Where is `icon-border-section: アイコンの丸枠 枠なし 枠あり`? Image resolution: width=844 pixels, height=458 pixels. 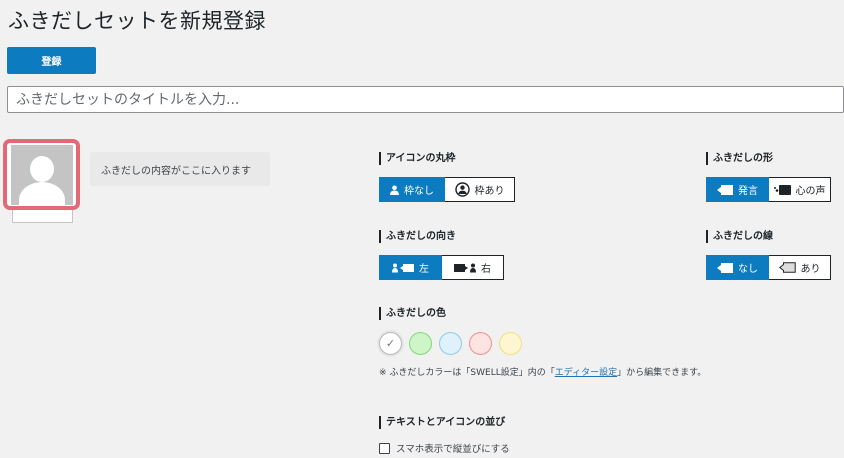 icon-border-section: アイコンの丸枠 枠なし 枠あり is located at coordinates (447, 177).